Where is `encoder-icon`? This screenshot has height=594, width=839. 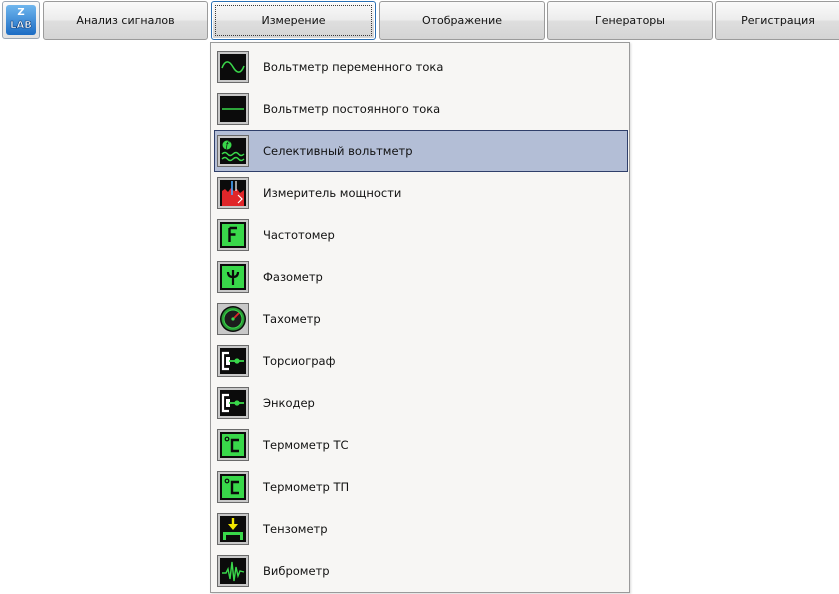
encoder-icon is located at coordinates (233, 403).